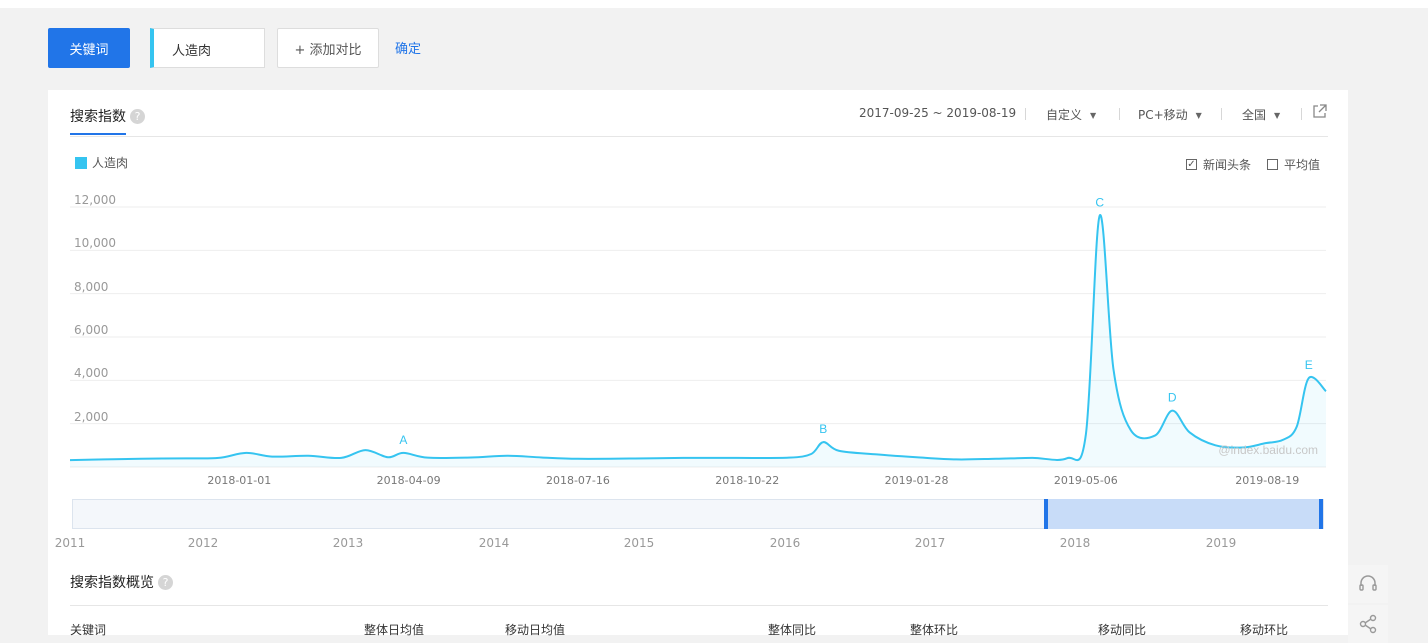 The width and height of the screenshot is (1428, 643). I want to click on share-icon, so click(1368, 624).